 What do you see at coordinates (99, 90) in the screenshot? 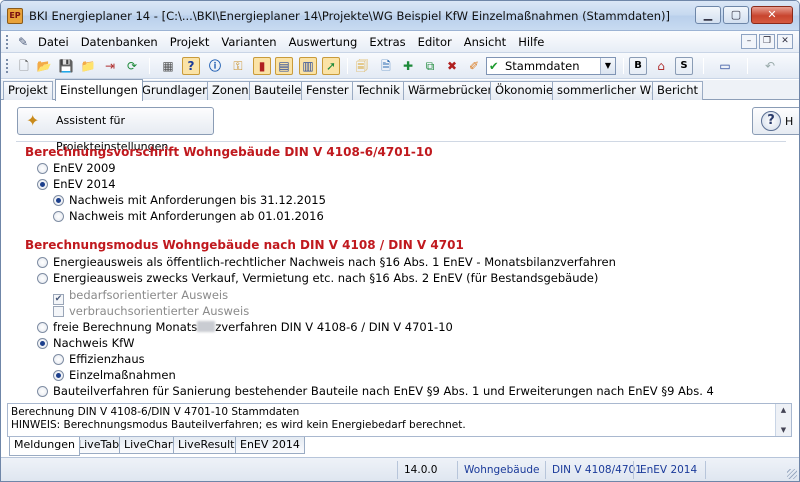
I see `tab-einstellungen: Einstellungen` at bounding box center [99, 90].